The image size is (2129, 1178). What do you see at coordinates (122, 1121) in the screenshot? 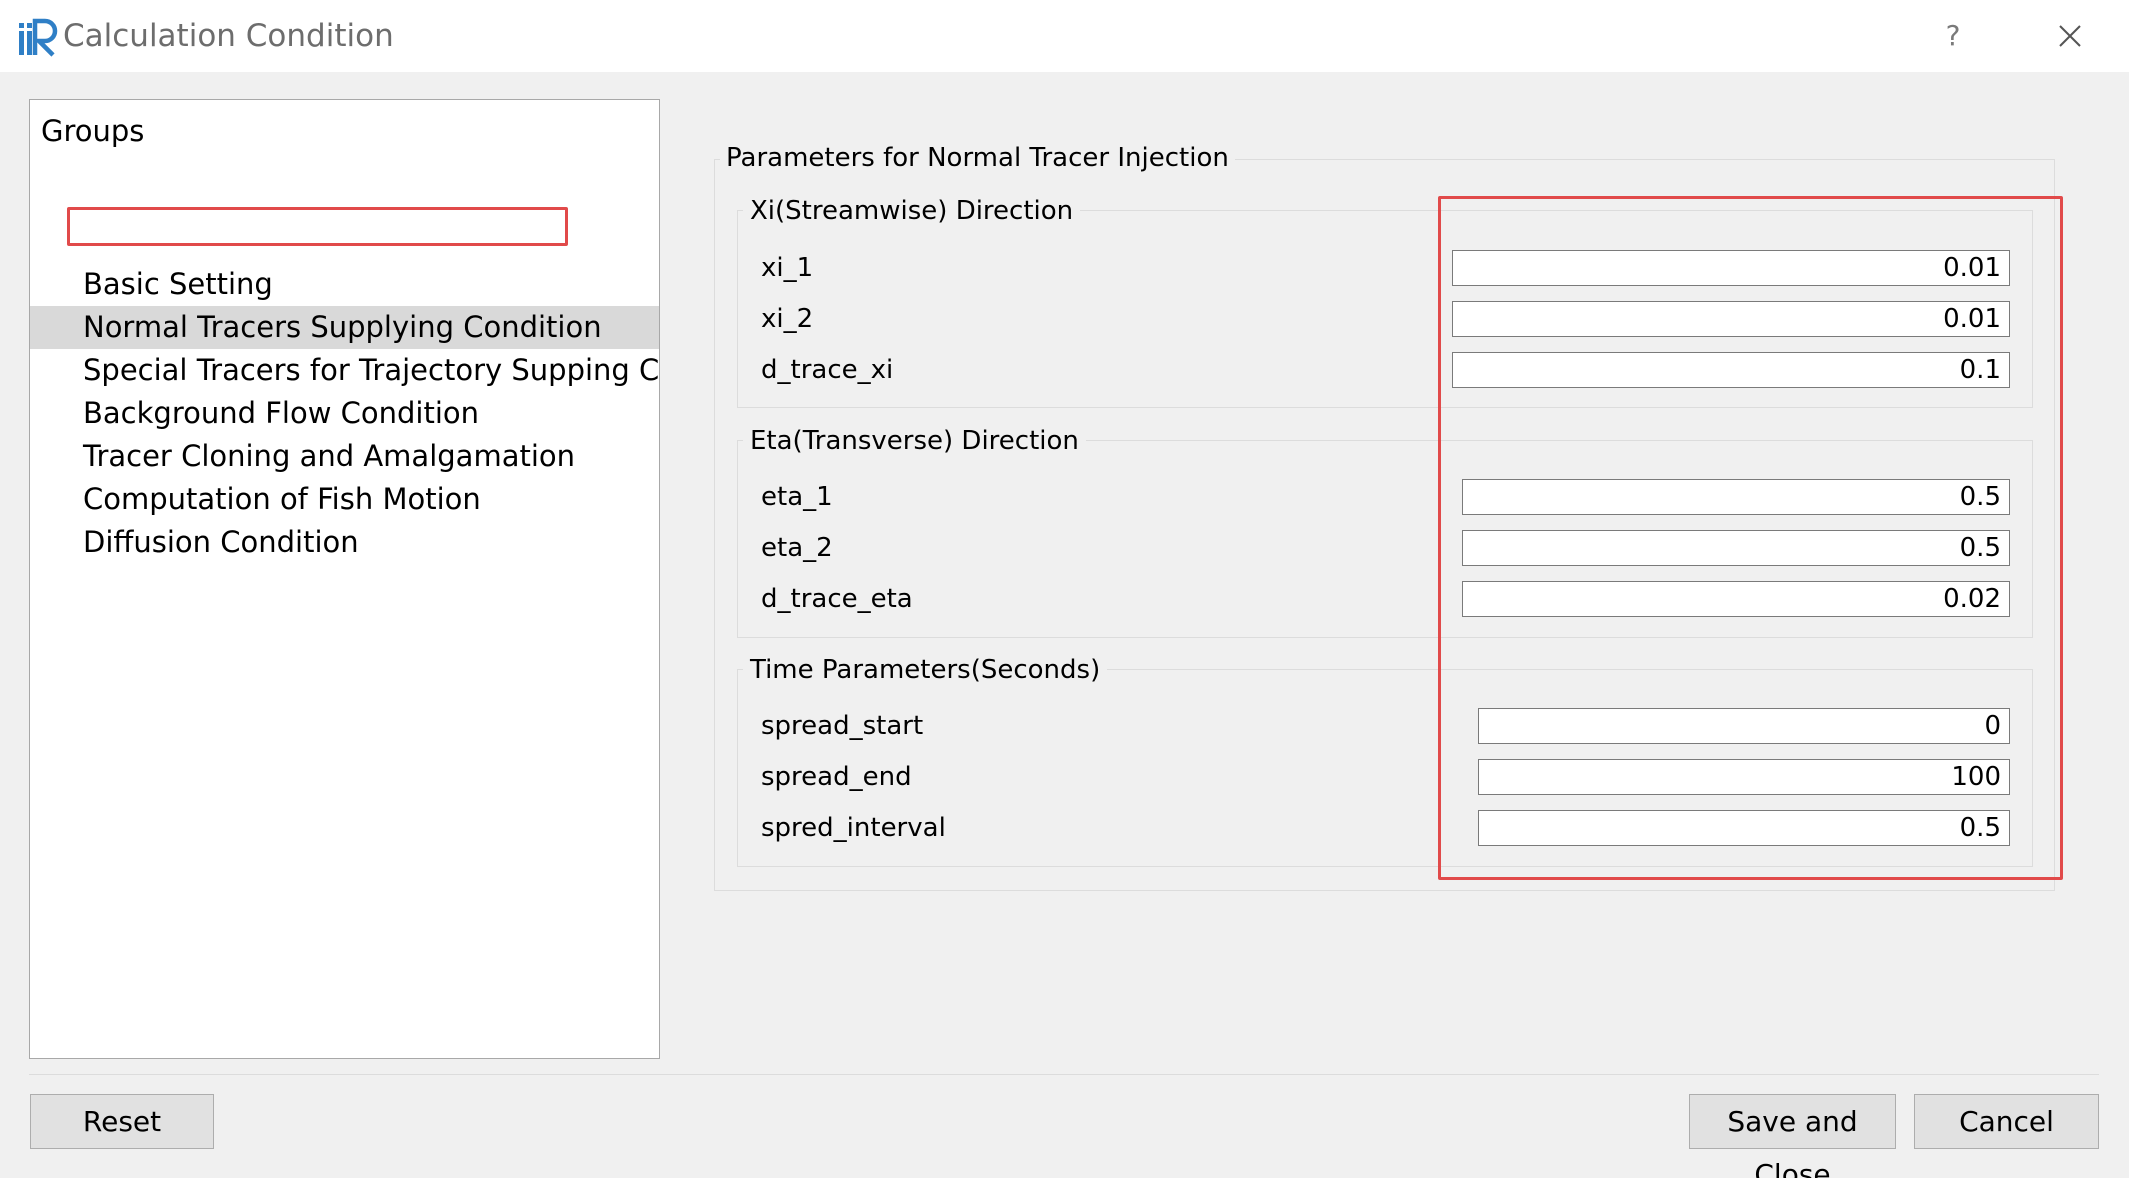
I see `reset-button: Reset` at bounding box center [122, 1121].